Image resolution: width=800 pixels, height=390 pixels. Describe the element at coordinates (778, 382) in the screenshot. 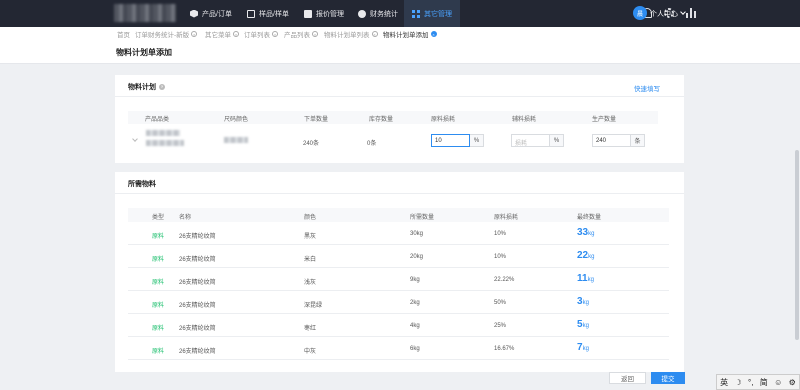

I see `emoji-icon: ☺` at that location.